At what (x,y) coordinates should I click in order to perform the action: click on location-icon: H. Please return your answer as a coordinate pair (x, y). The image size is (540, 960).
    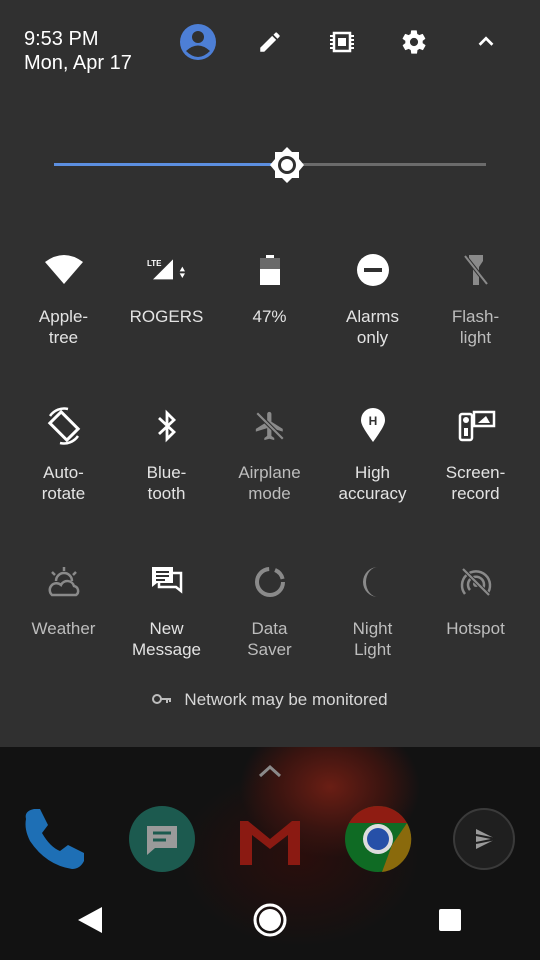
    Looking at the image, I should click on (373, 426).